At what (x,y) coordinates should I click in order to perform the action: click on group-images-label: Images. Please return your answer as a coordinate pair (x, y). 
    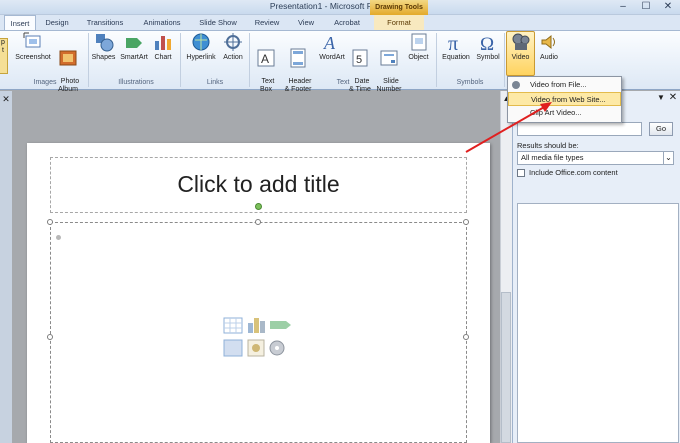
    Looking at the image, I should click on (45, 82).